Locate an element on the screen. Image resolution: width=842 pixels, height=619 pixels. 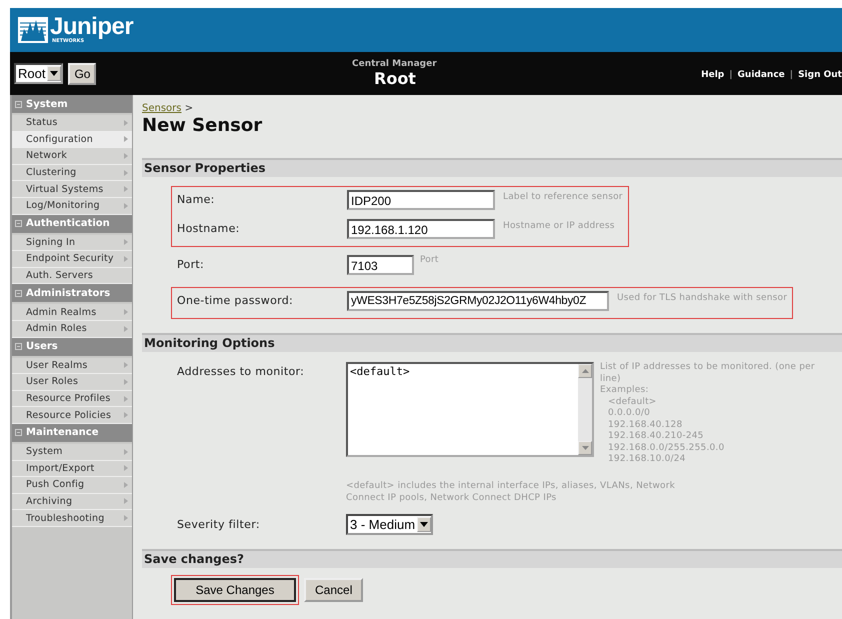
example-text: <default> is located at coordinates (632, 402).